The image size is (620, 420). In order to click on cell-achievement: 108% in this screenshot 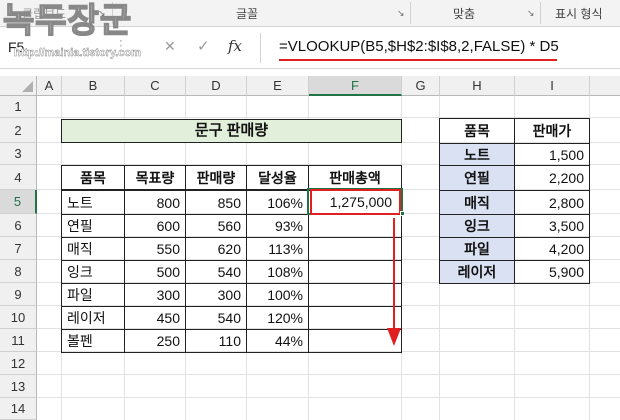, I will do `click(277, 272)`.